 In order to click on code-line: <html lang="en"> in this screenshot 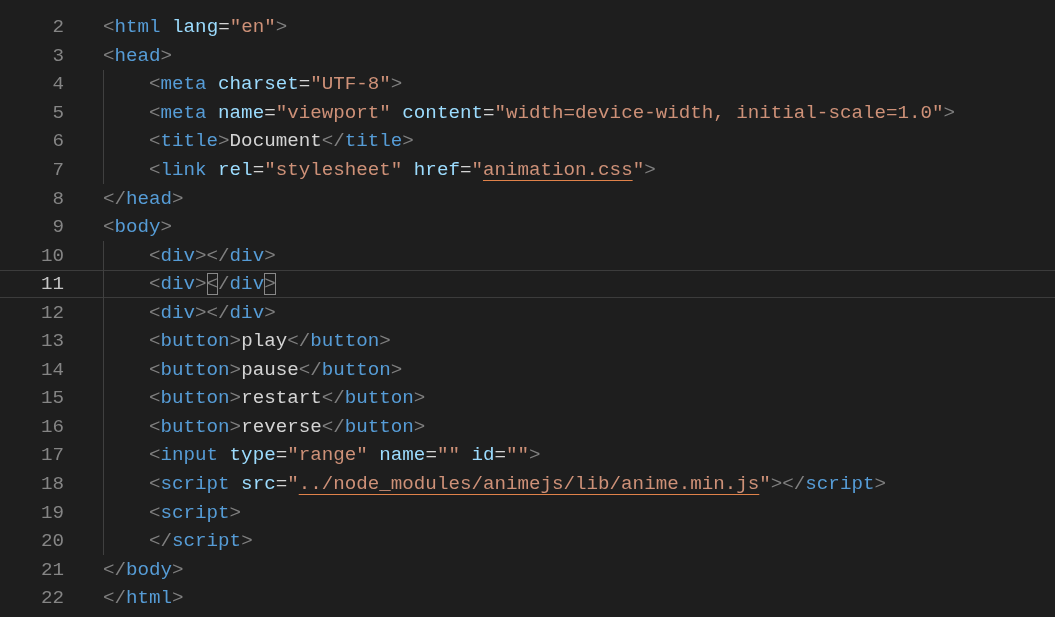, I will do `click(195, 27)`.